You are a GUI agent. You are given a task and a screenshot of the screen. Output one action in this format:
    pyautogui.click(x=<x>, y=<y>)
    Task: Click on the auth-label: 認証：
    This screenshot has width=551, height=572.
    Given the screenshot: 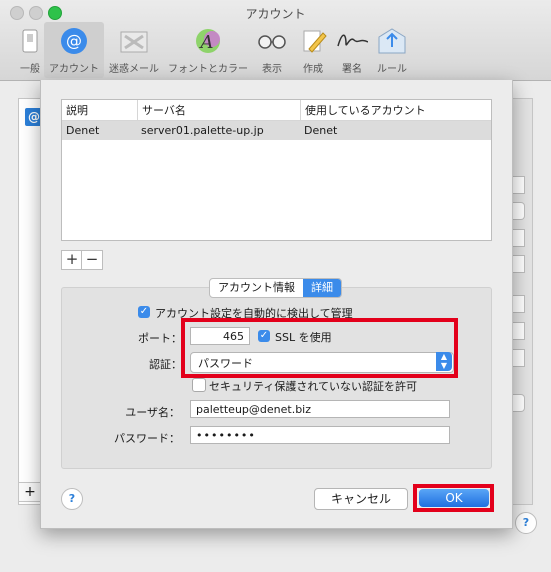 What is the action you would take?
    pyautogui.click(x=165, y=364)
    